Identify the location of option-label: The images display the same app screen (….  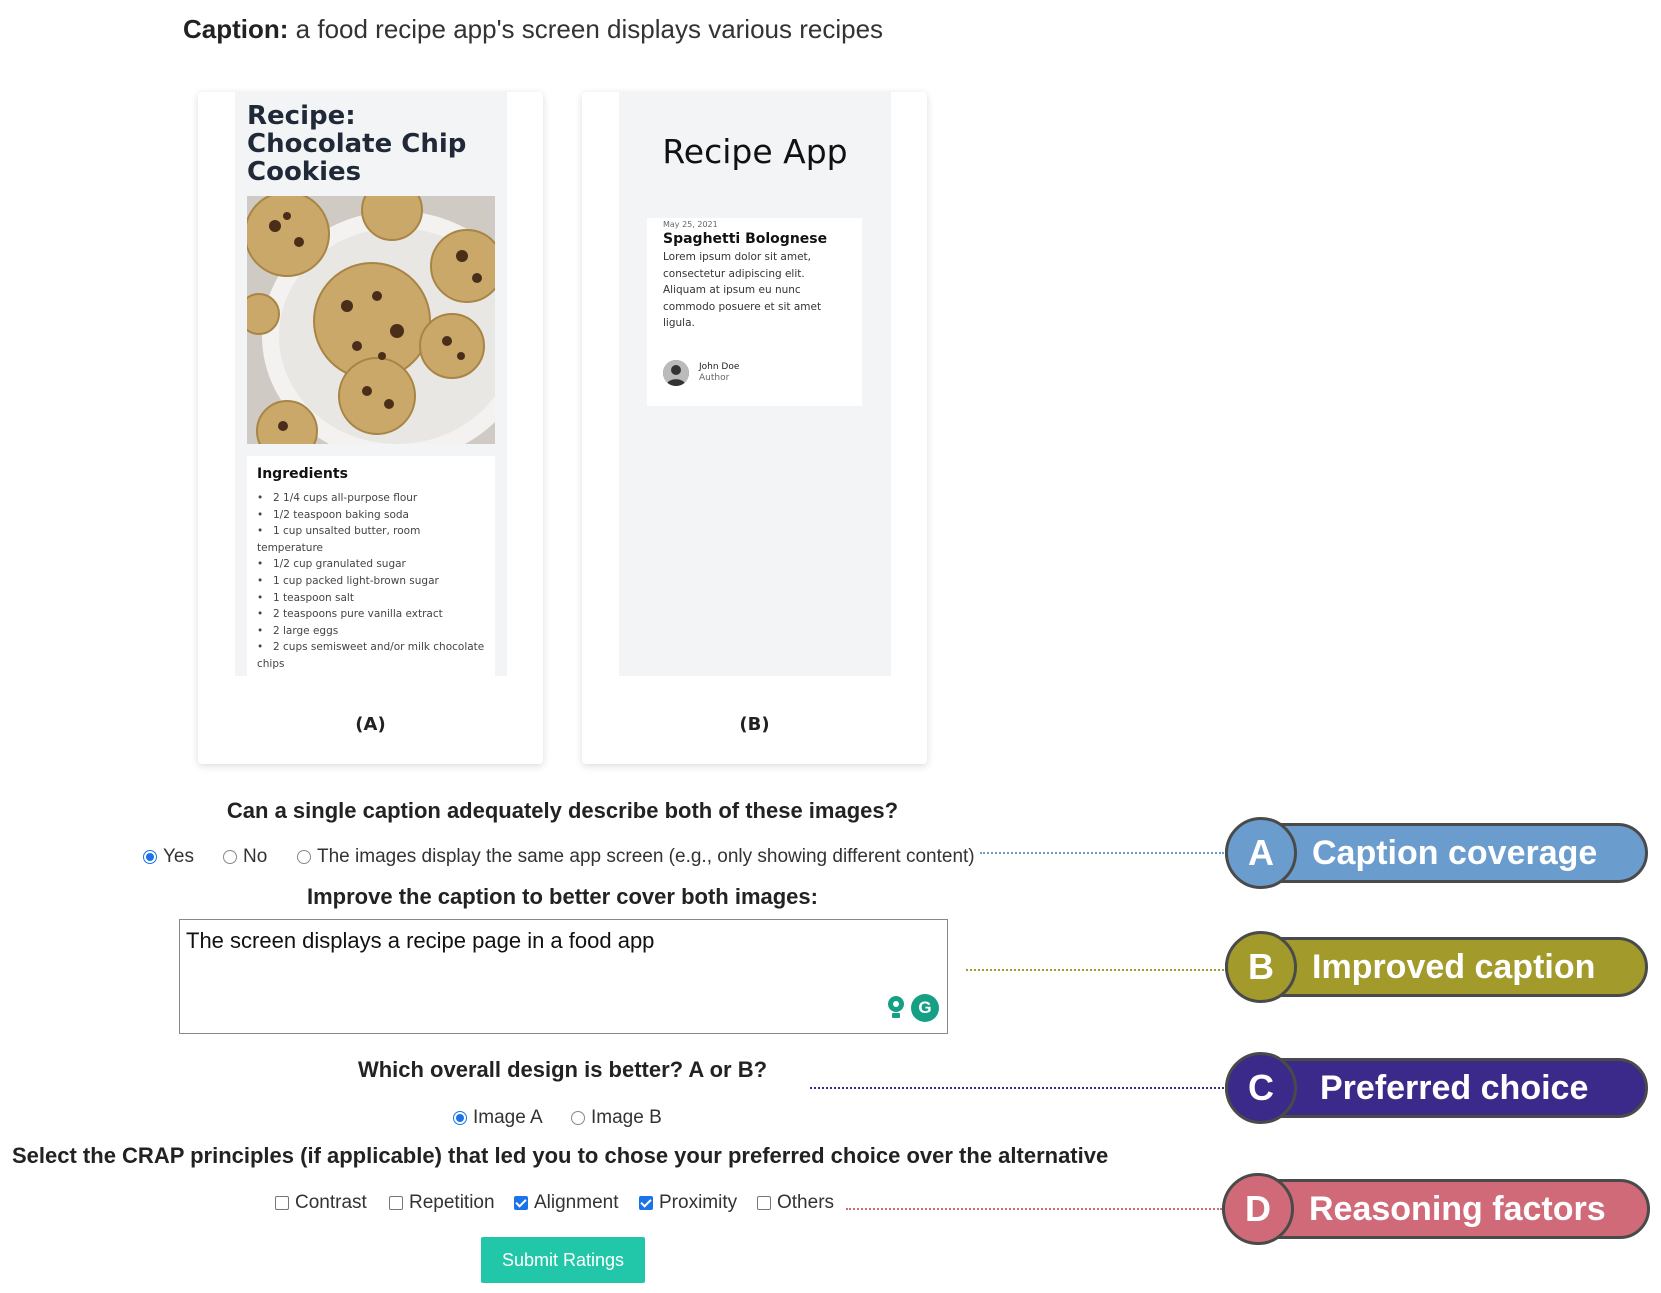
(646, 856).